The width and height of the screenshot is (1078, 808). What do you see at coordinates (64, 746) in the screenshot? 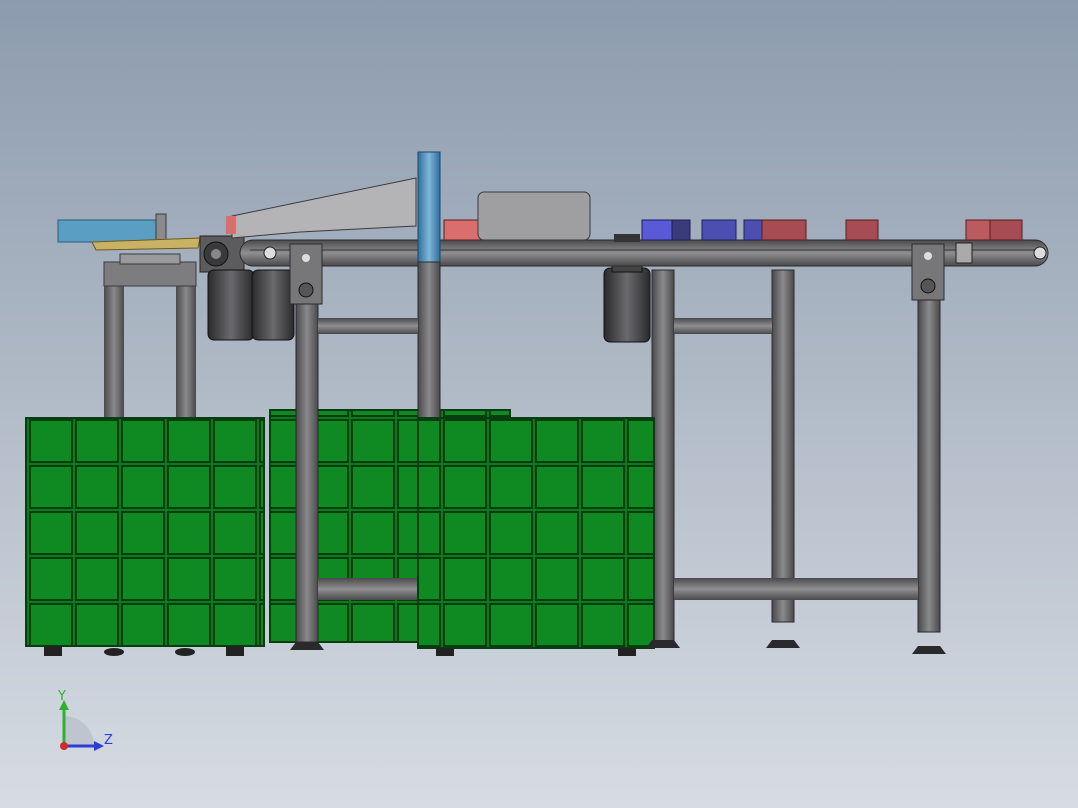
I see `x-axis-origin` at bounding box center [64, 746].